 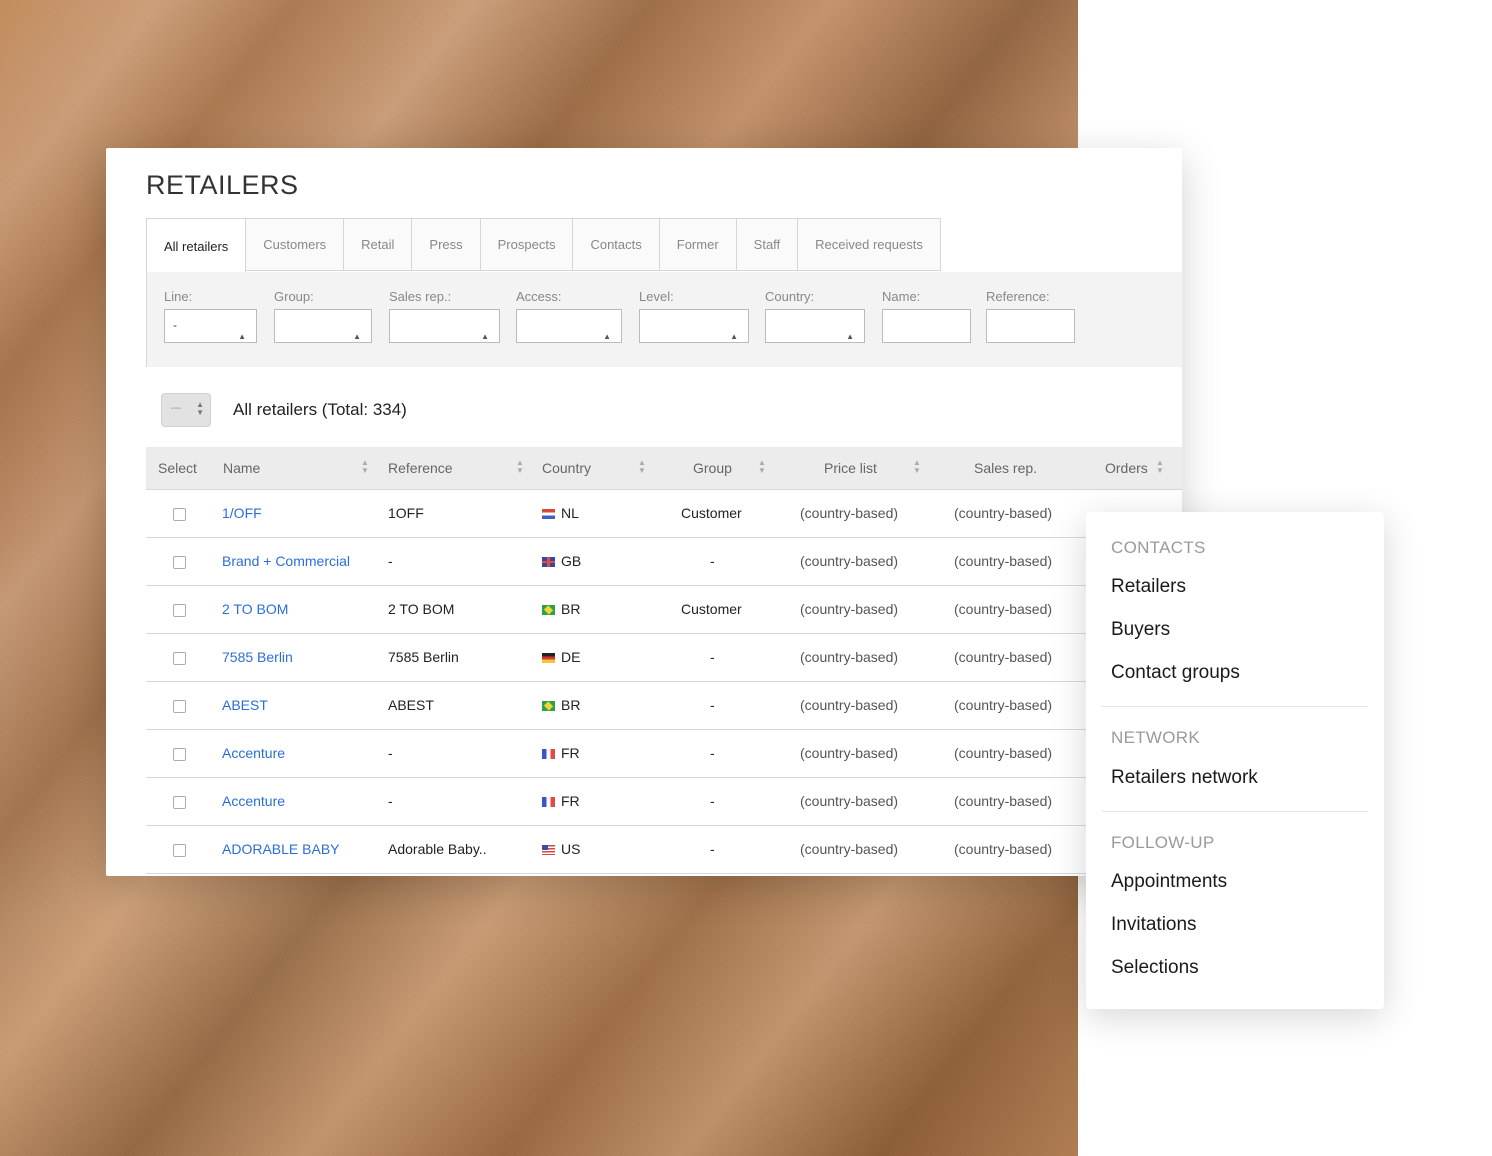 I want to click on reference-cell: 7585 Berlin, so click(x=423, y=657).